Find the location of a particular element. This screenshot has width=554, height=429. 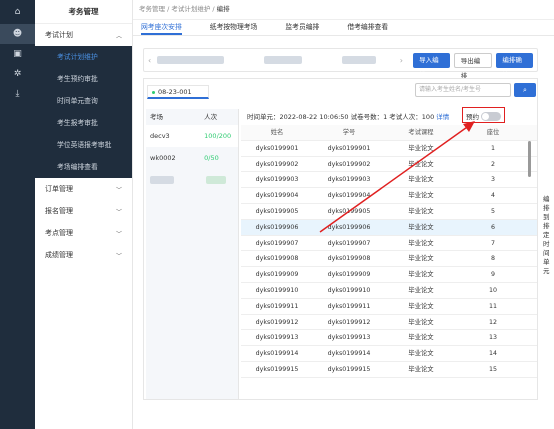

column-header: 姓名 is located at coordinates (277, 132).